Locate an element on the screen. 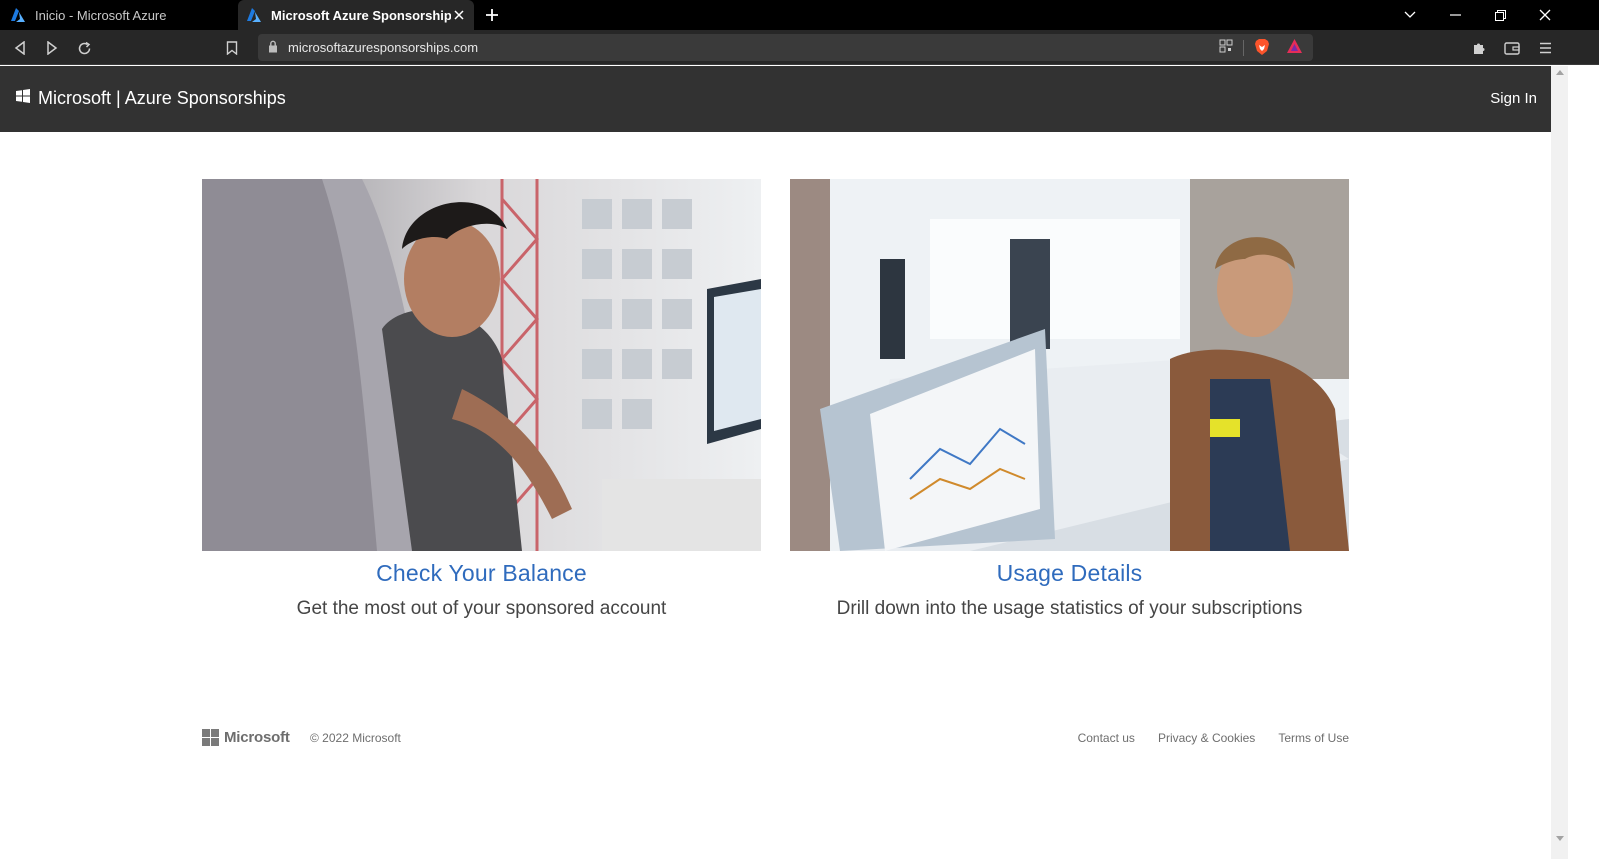 Image resolution: width=1599 pixels, height=859 pixels. back-icon is located at coordinates (20, 48).